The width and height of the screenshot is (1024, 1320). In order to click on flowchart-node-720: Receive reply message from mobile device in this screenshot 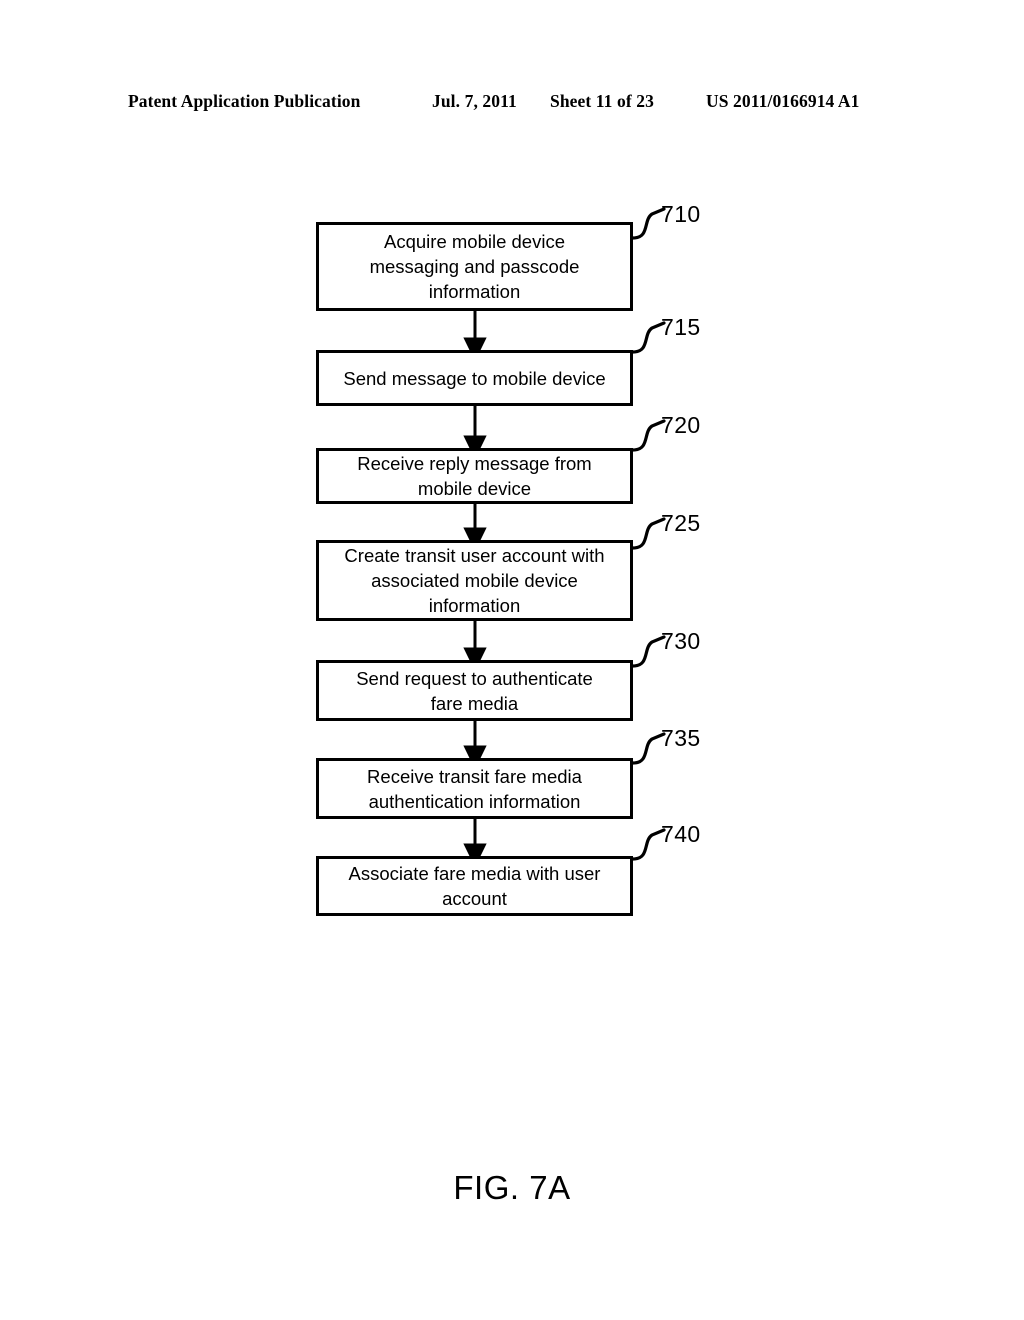, I will do `click(474, 476)`.